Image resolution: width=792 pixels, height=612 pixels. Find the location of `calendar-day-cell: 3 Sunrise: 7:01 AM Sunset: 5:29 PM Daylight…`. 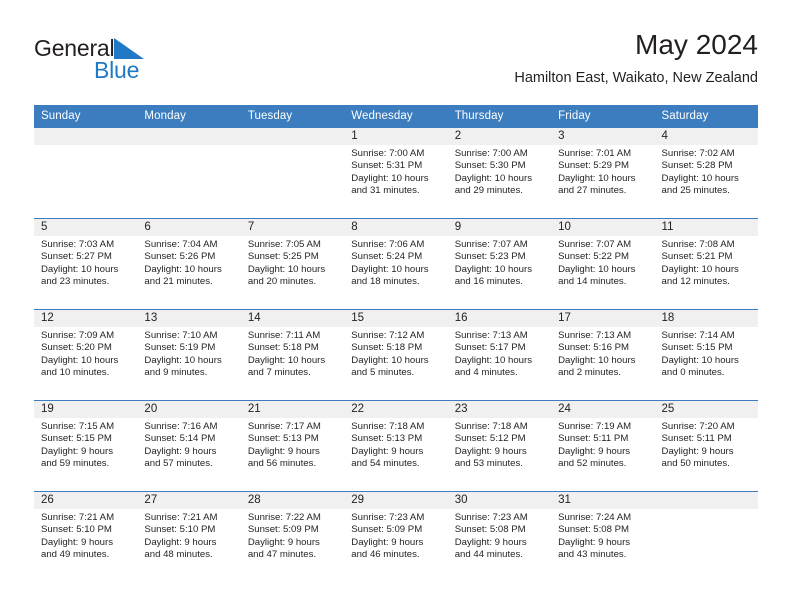

calendar-day-cell: 3 Sunrise: 7:01 AM Sunset: 5:29 PM Daylight… is located at coordinates (603, 173).